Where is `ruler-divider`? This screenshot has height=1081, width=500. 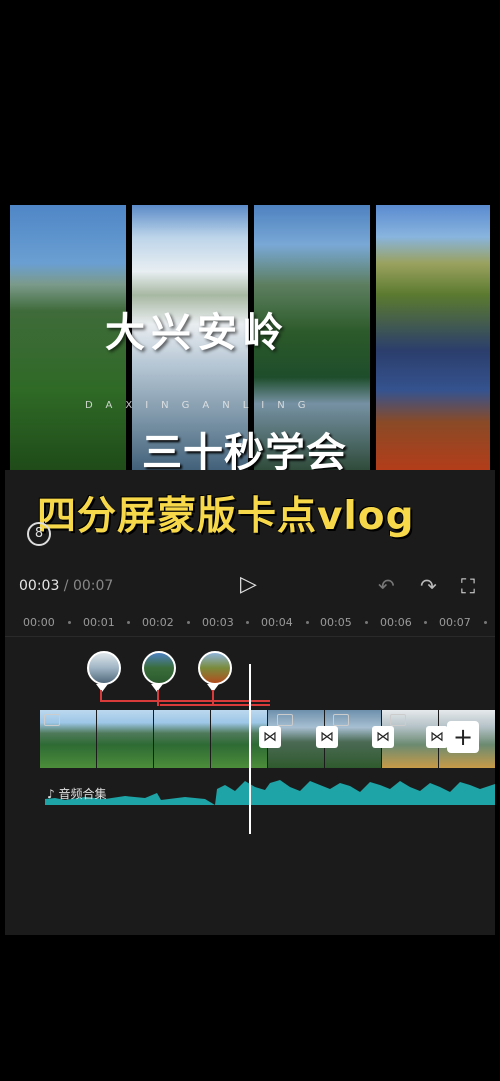
ruler-divider is located at coordinates (250, 636).